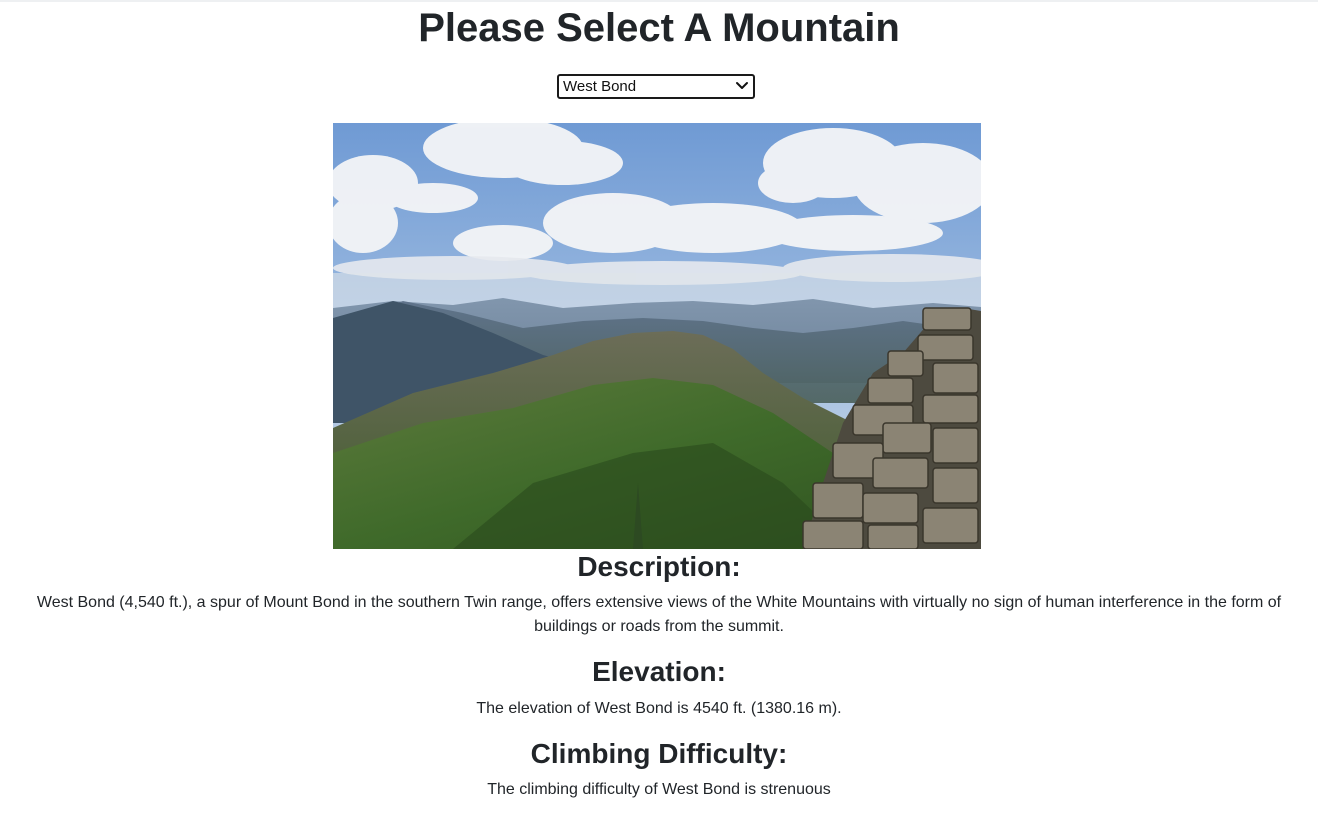 The height and width of the screenshot is (818, 1318). What do you see at coordinates (659, 566) in the screenshot?
I see `description-heading: Description:` at bounding box center [659, 566].